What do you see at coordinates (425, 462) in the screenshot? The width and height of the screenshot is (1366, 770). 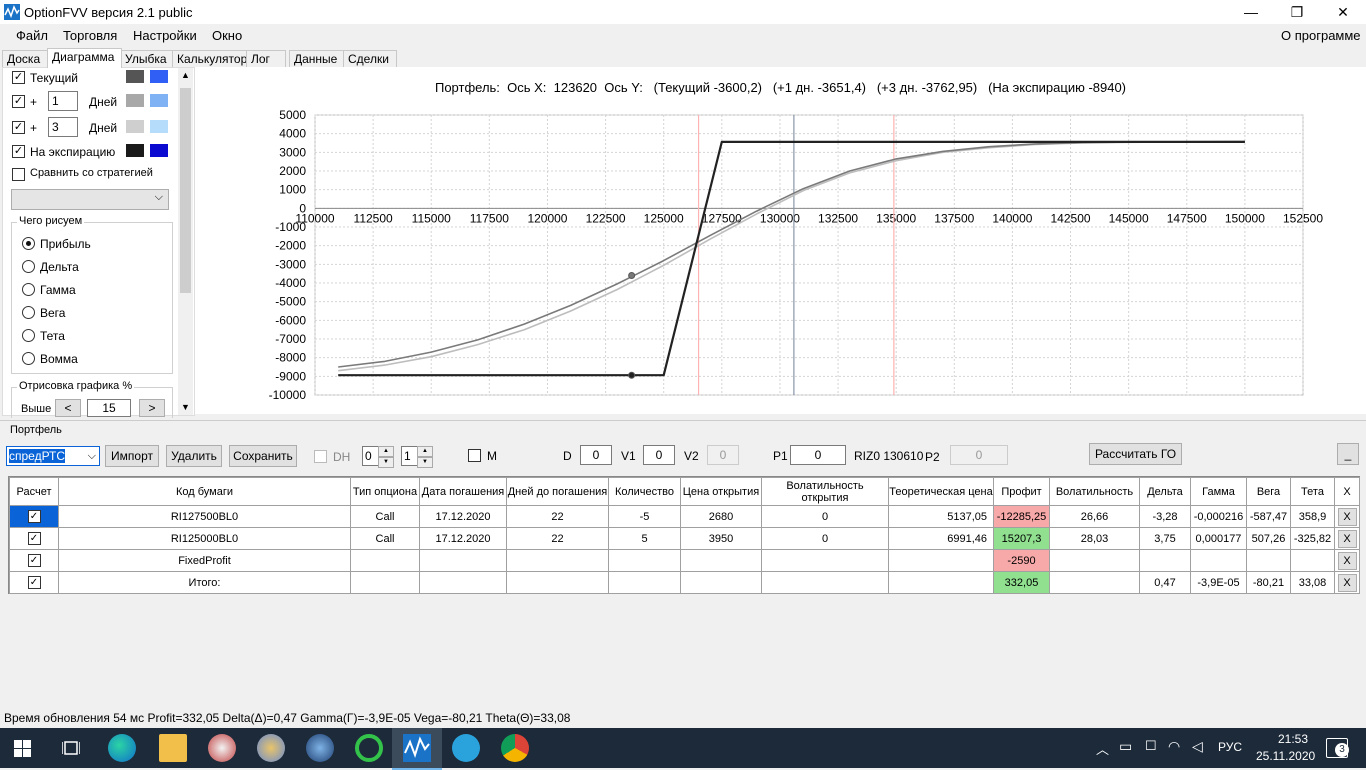 I see `spin2-down-icon: ▼` at bounding box center [425, 462].